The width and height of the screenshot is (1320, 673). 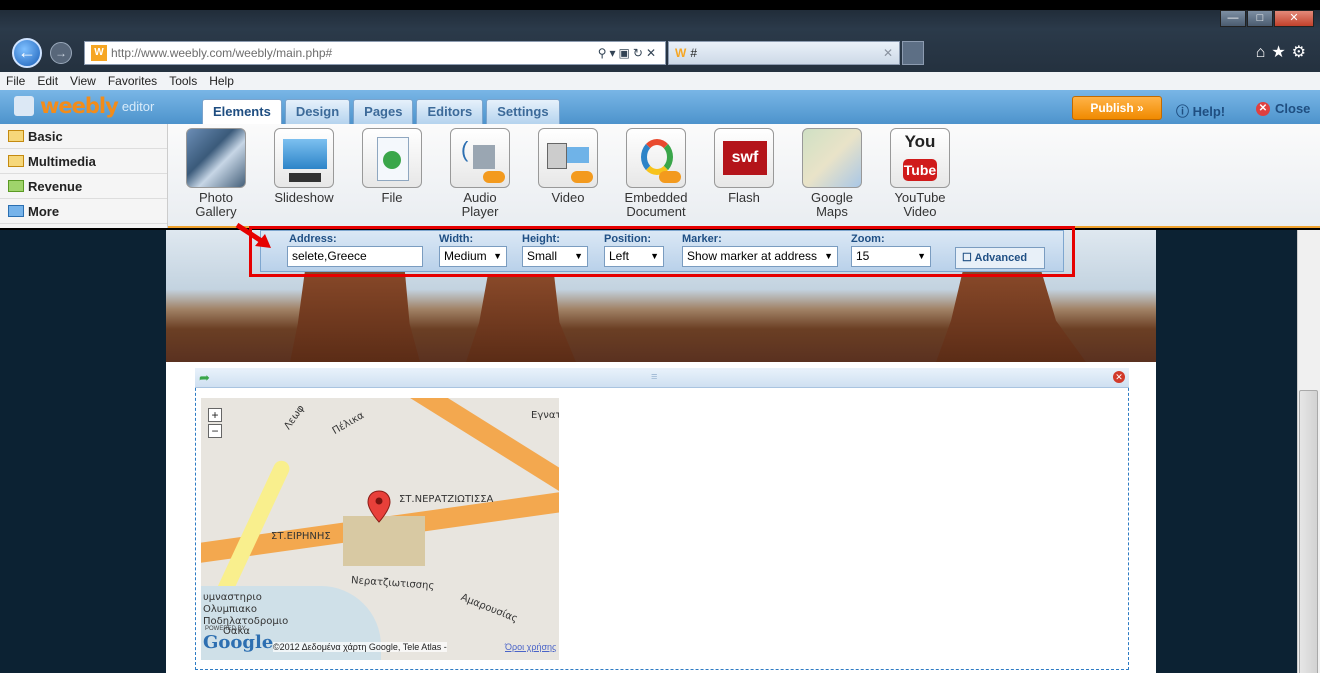 What do you see at coordinates (215, 431) in the screenshot?
I see `map-zoom-out: −` at bounding box center [215, 431].